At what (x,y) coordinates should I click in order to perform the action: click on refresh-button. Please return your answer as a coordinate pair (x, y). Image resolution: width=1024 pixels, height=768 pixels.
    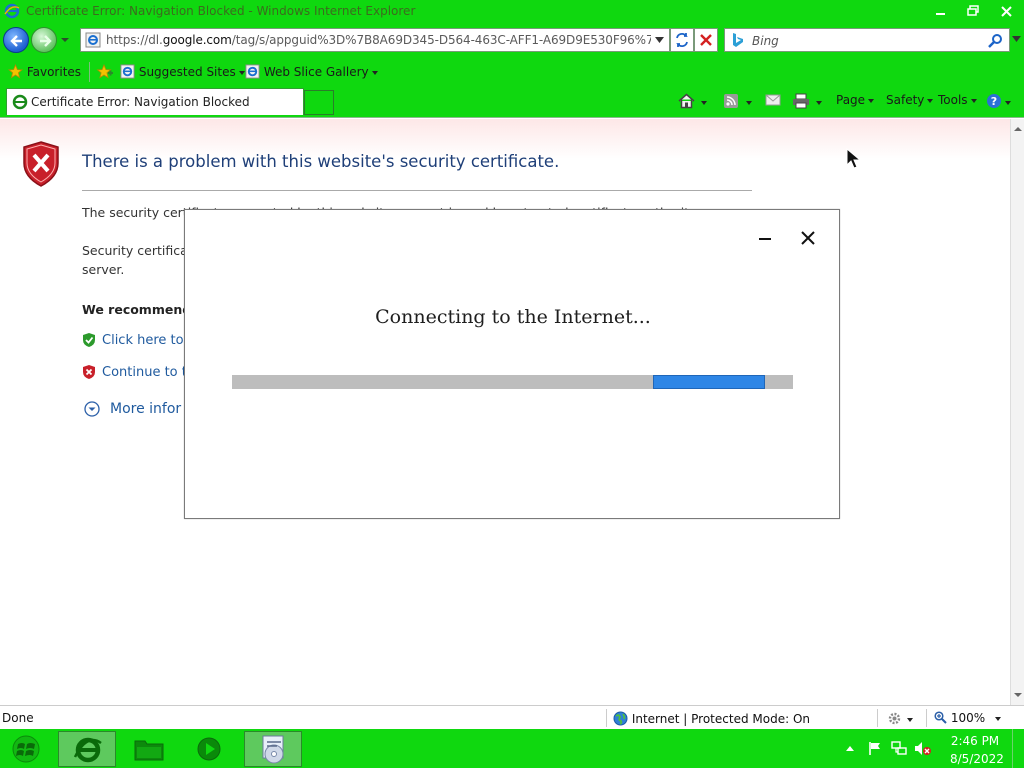
    Looking at the image, I should click on (682, 40).